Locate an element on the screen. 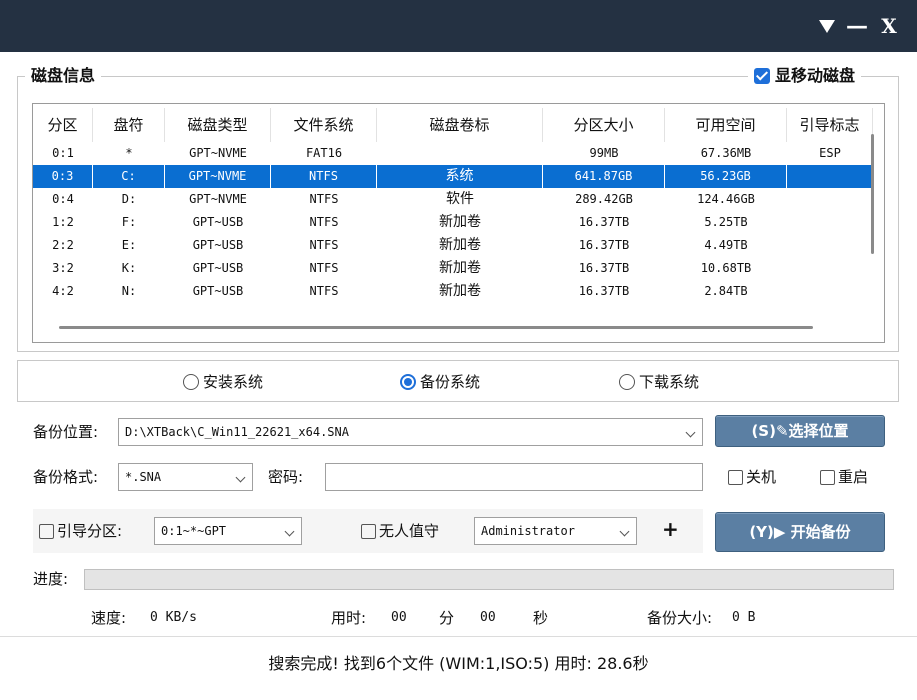 The image size is (917, 700). table-cell: 2:2 is located at coordinates (63, 245).